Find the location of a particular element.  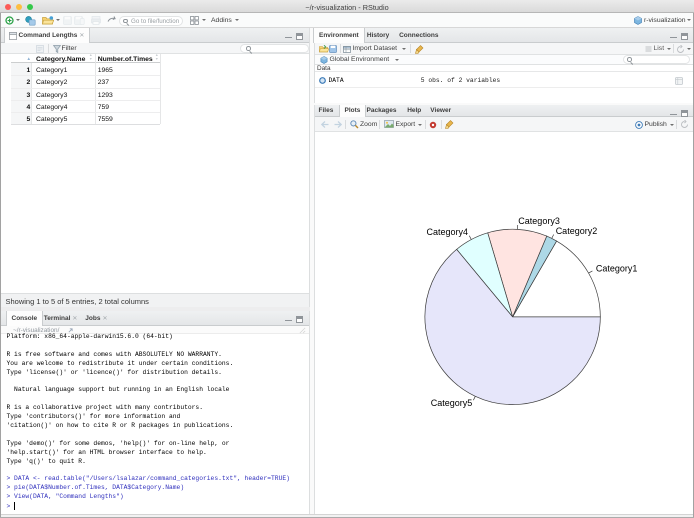

svg-text: Category4 is located at coordinates (447, 232).